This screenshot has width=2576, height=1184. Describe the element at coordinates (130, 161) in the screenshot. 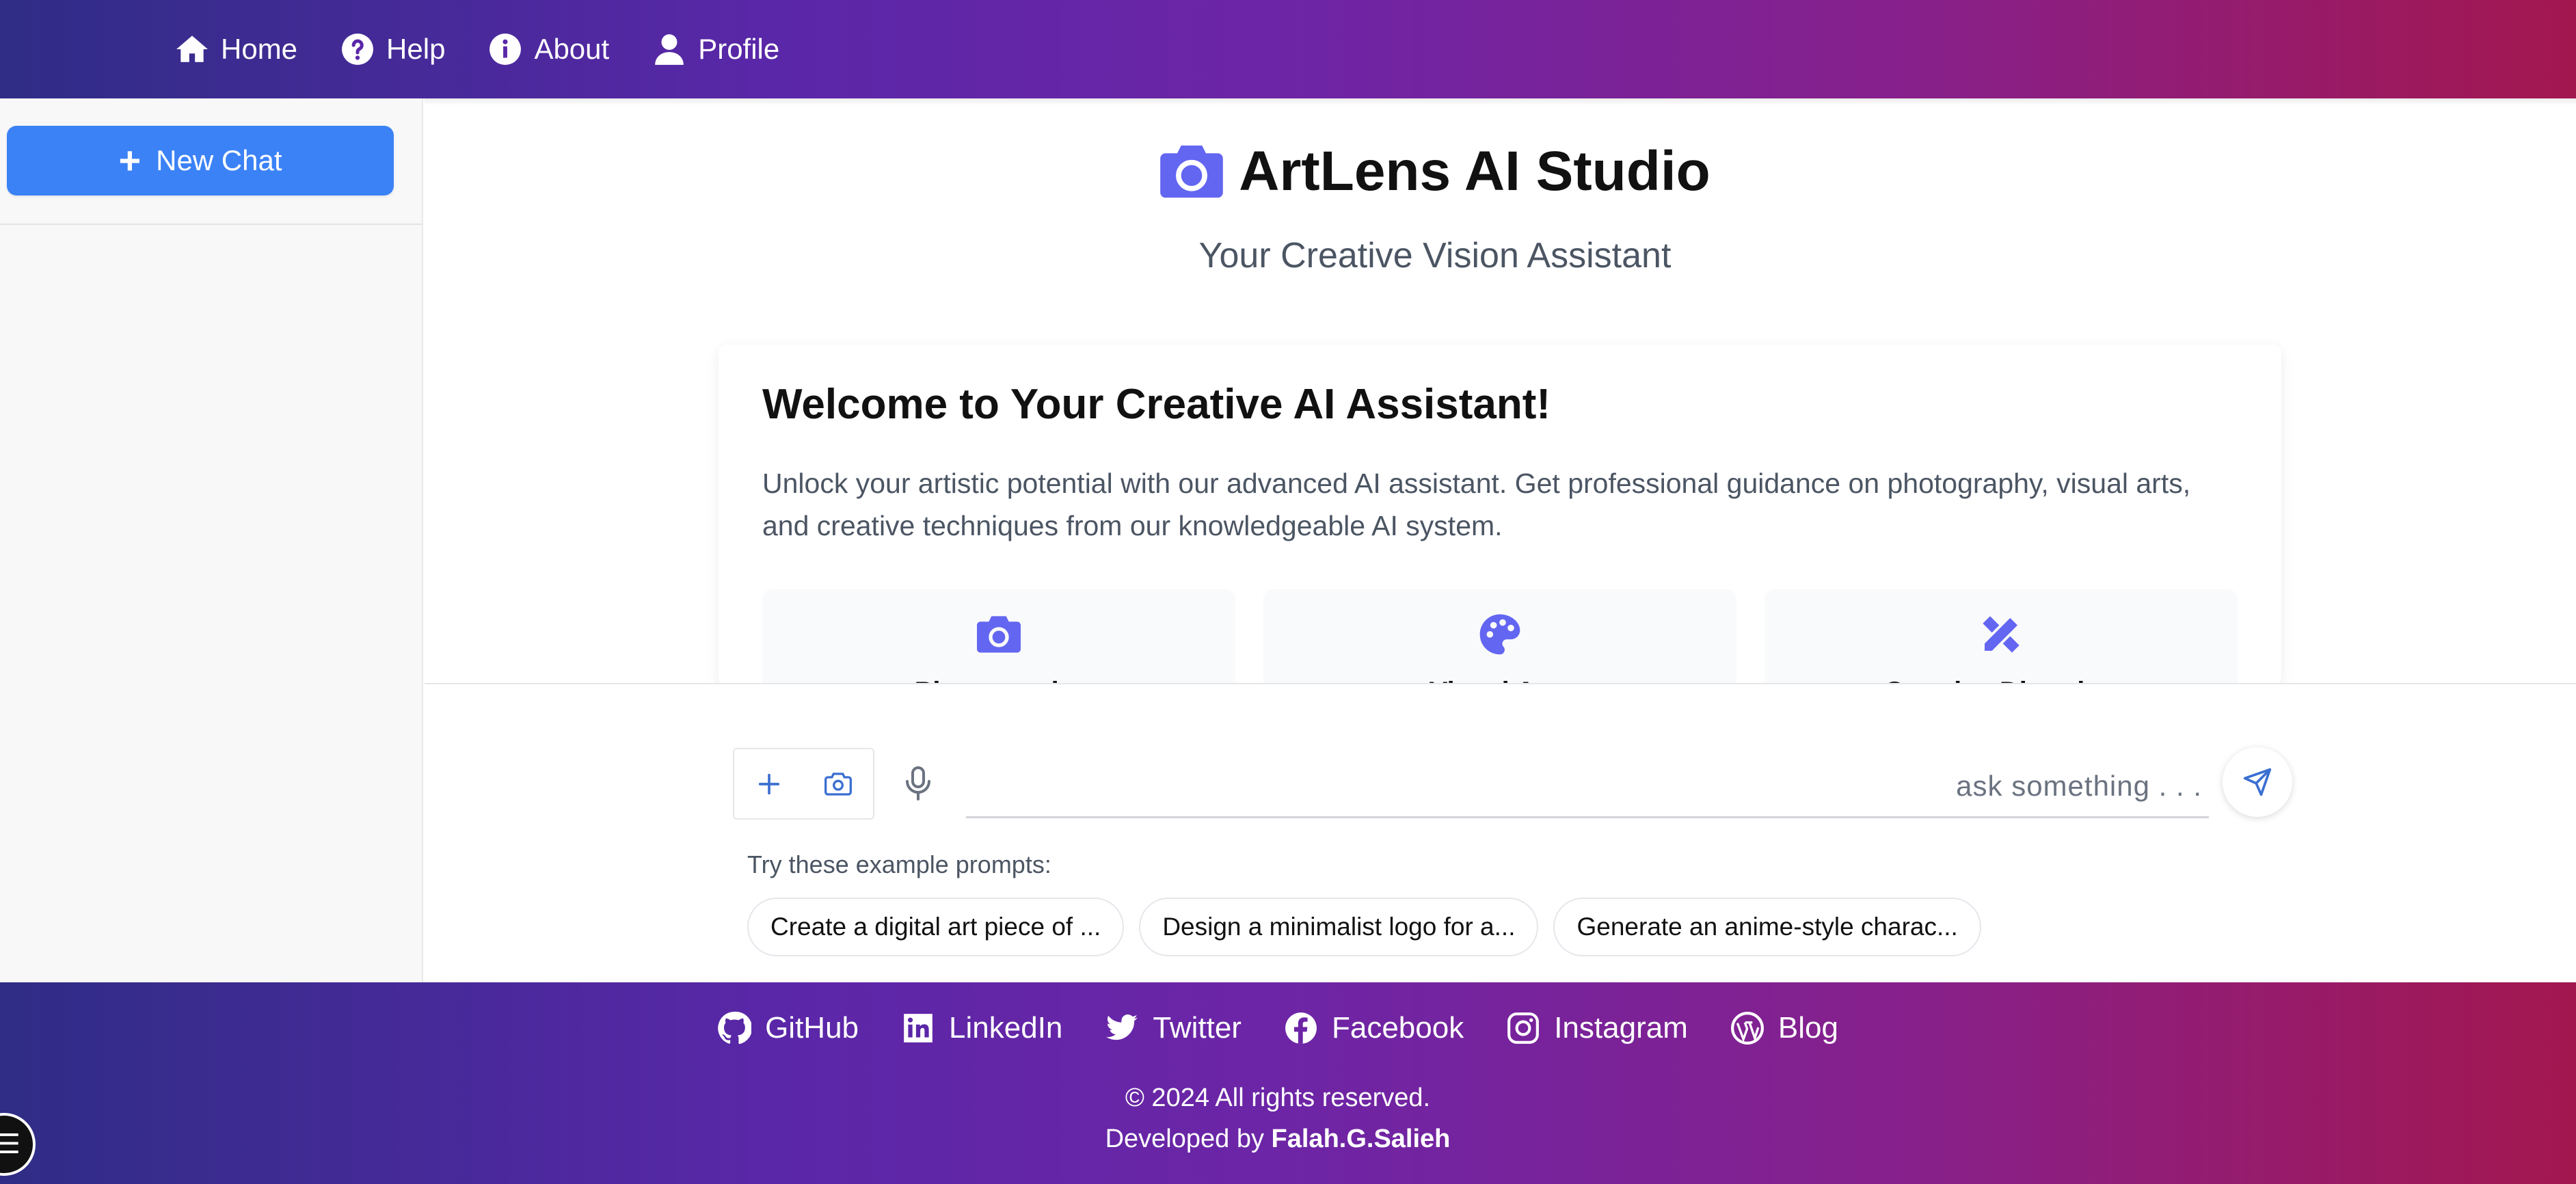

I see `plus-icon: +` at that location.